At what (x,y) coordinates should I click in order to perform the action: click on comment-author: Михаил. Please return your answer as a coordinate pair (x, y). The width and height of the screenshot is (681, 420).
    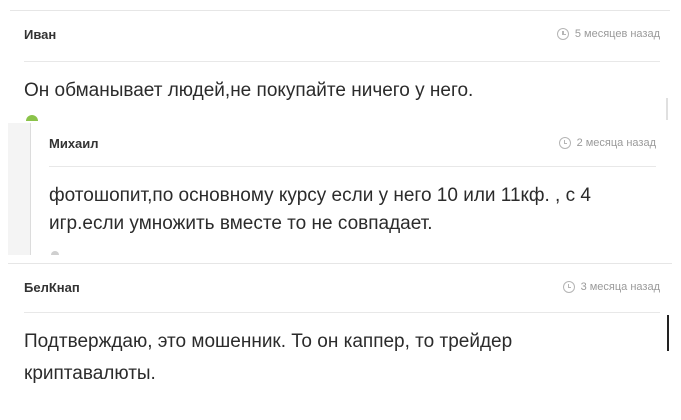
    Looking at the image, I should click on (74, 143).